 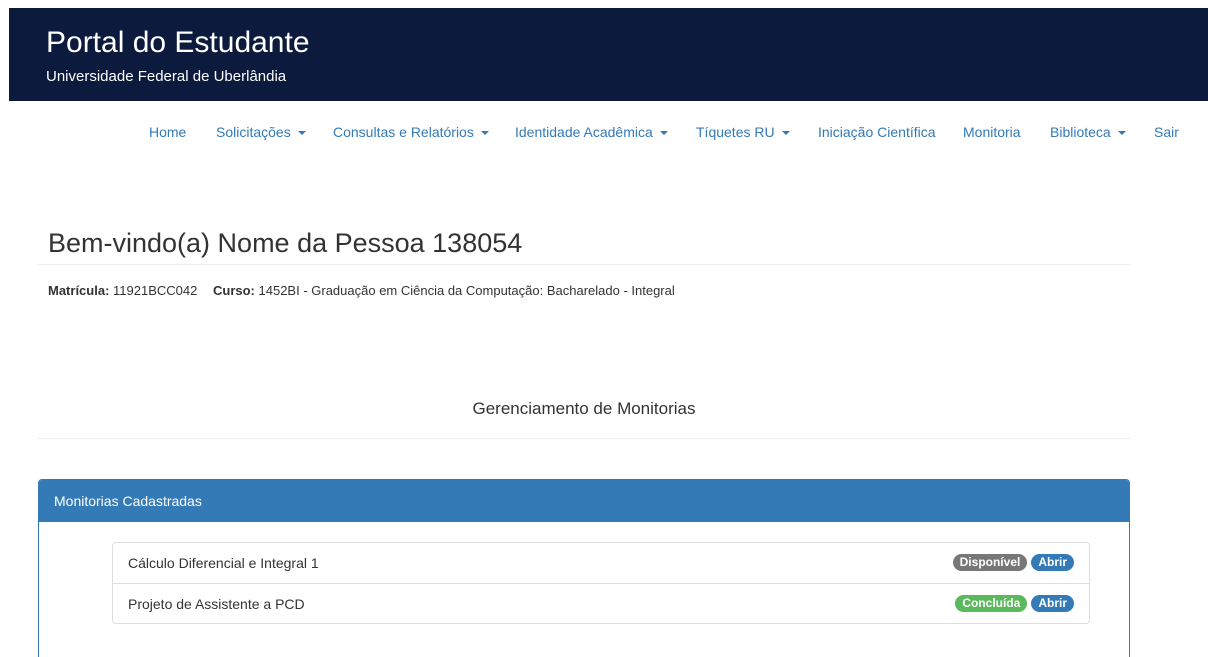 What do you see at coordinates (223, 563) in the screenshot?
I see `monitoria-name: Cálculo Diferencial e Integral 1` at bounding box center [223, 563].